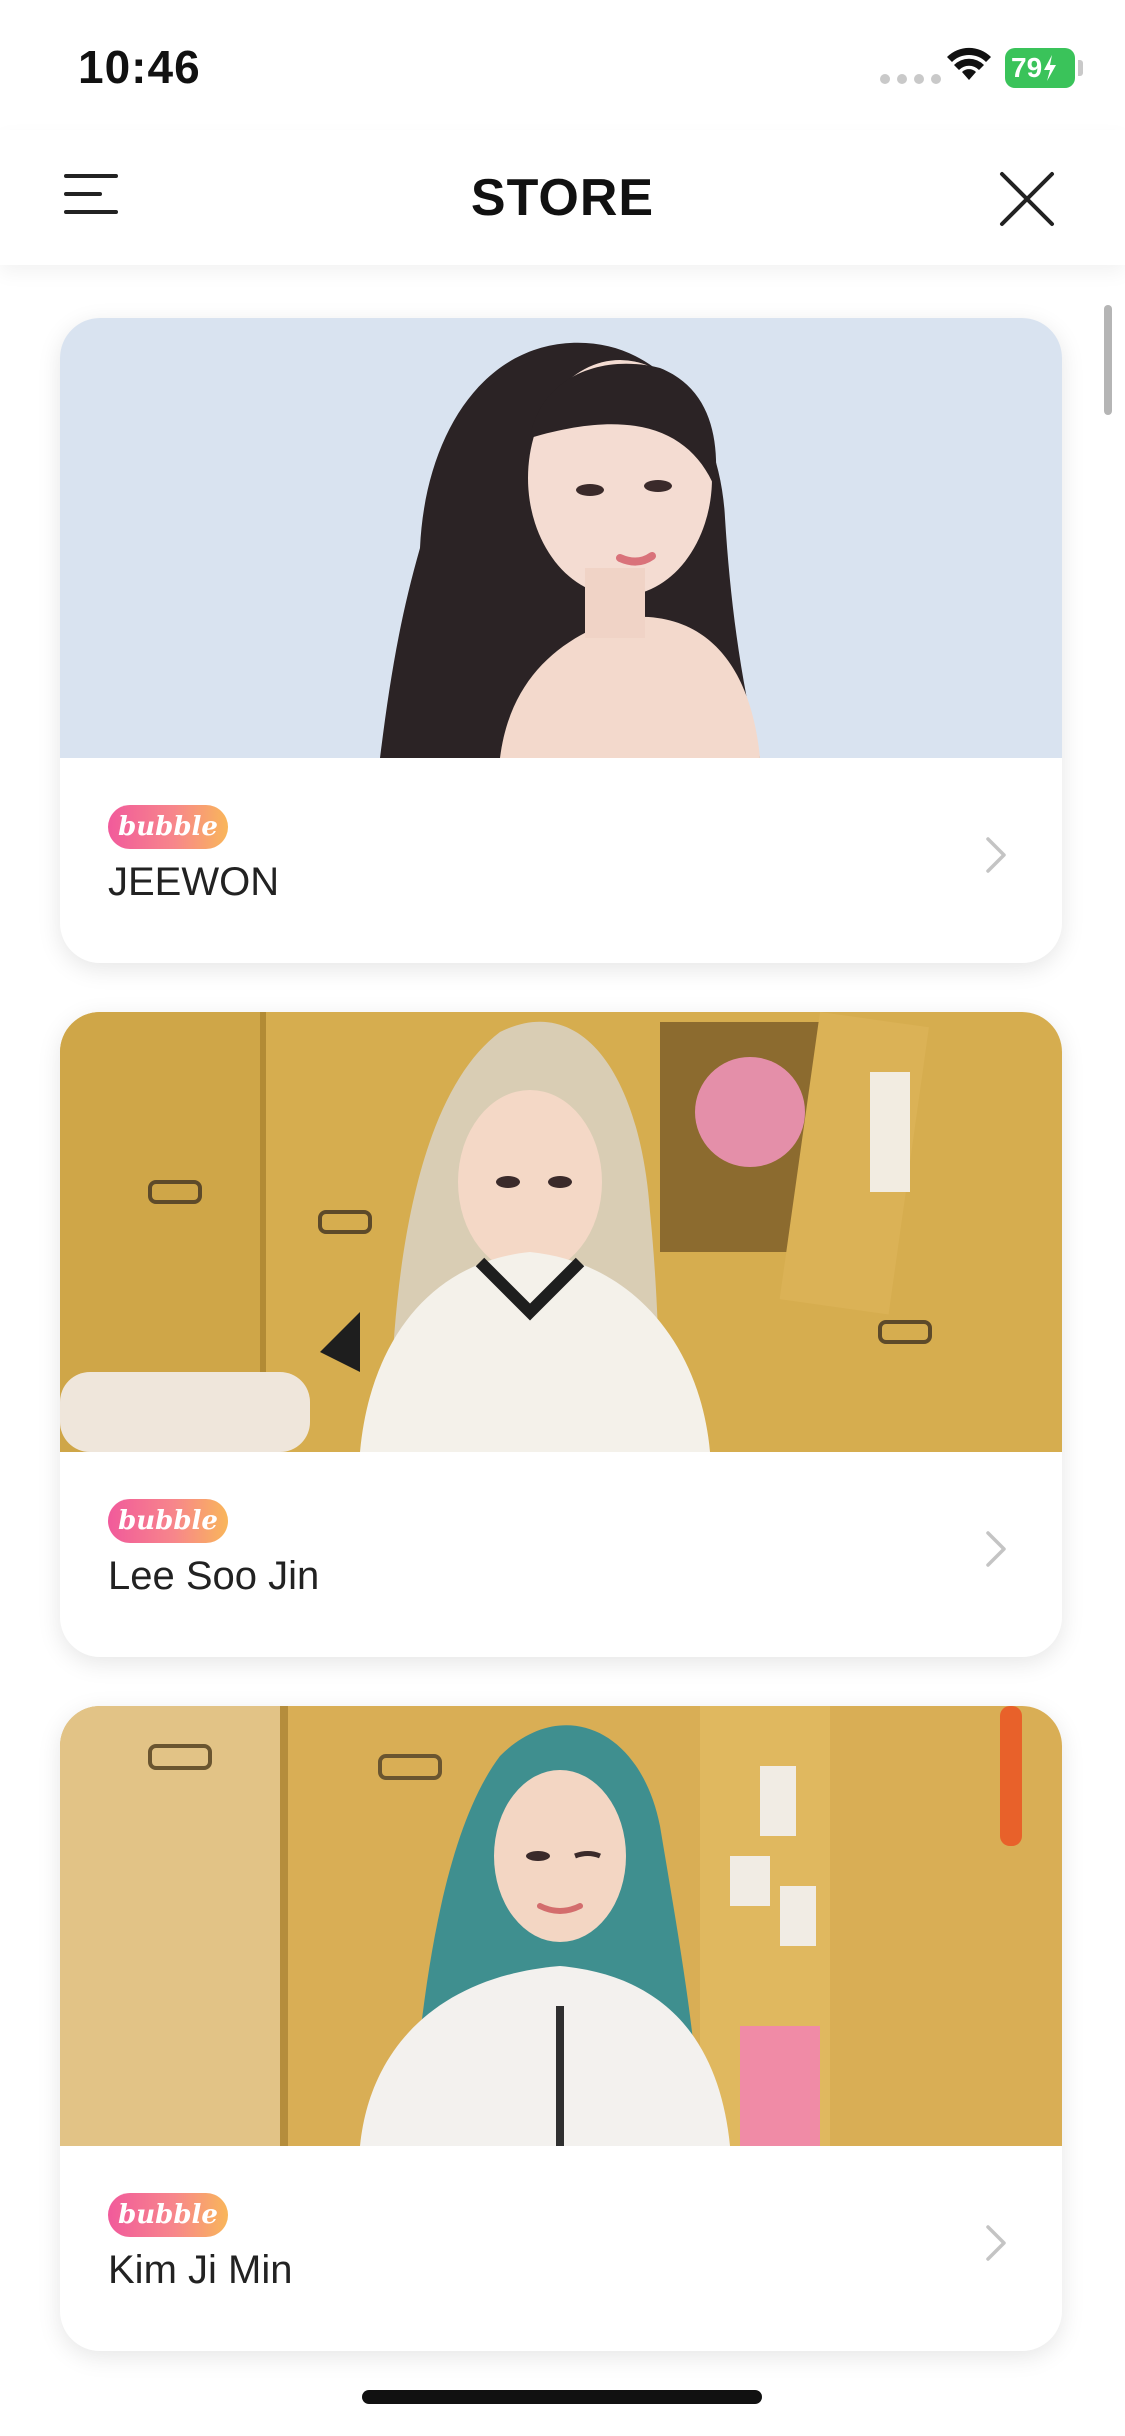 The image size is (1125, 2436). What do you see at coordinates (969, 63) in the screenshot?
I see `wifi-icon` at bounding box center [969, 63].